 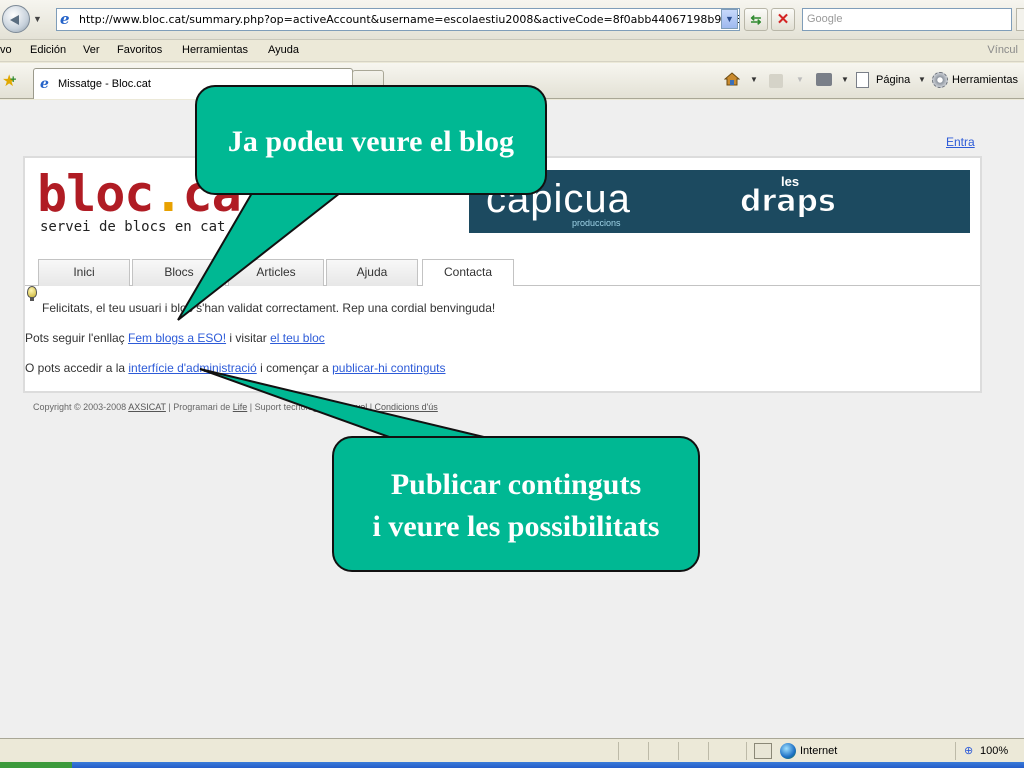 I want to click on callout-2-line1: Publicar continguts, so click(x=516, y=484).